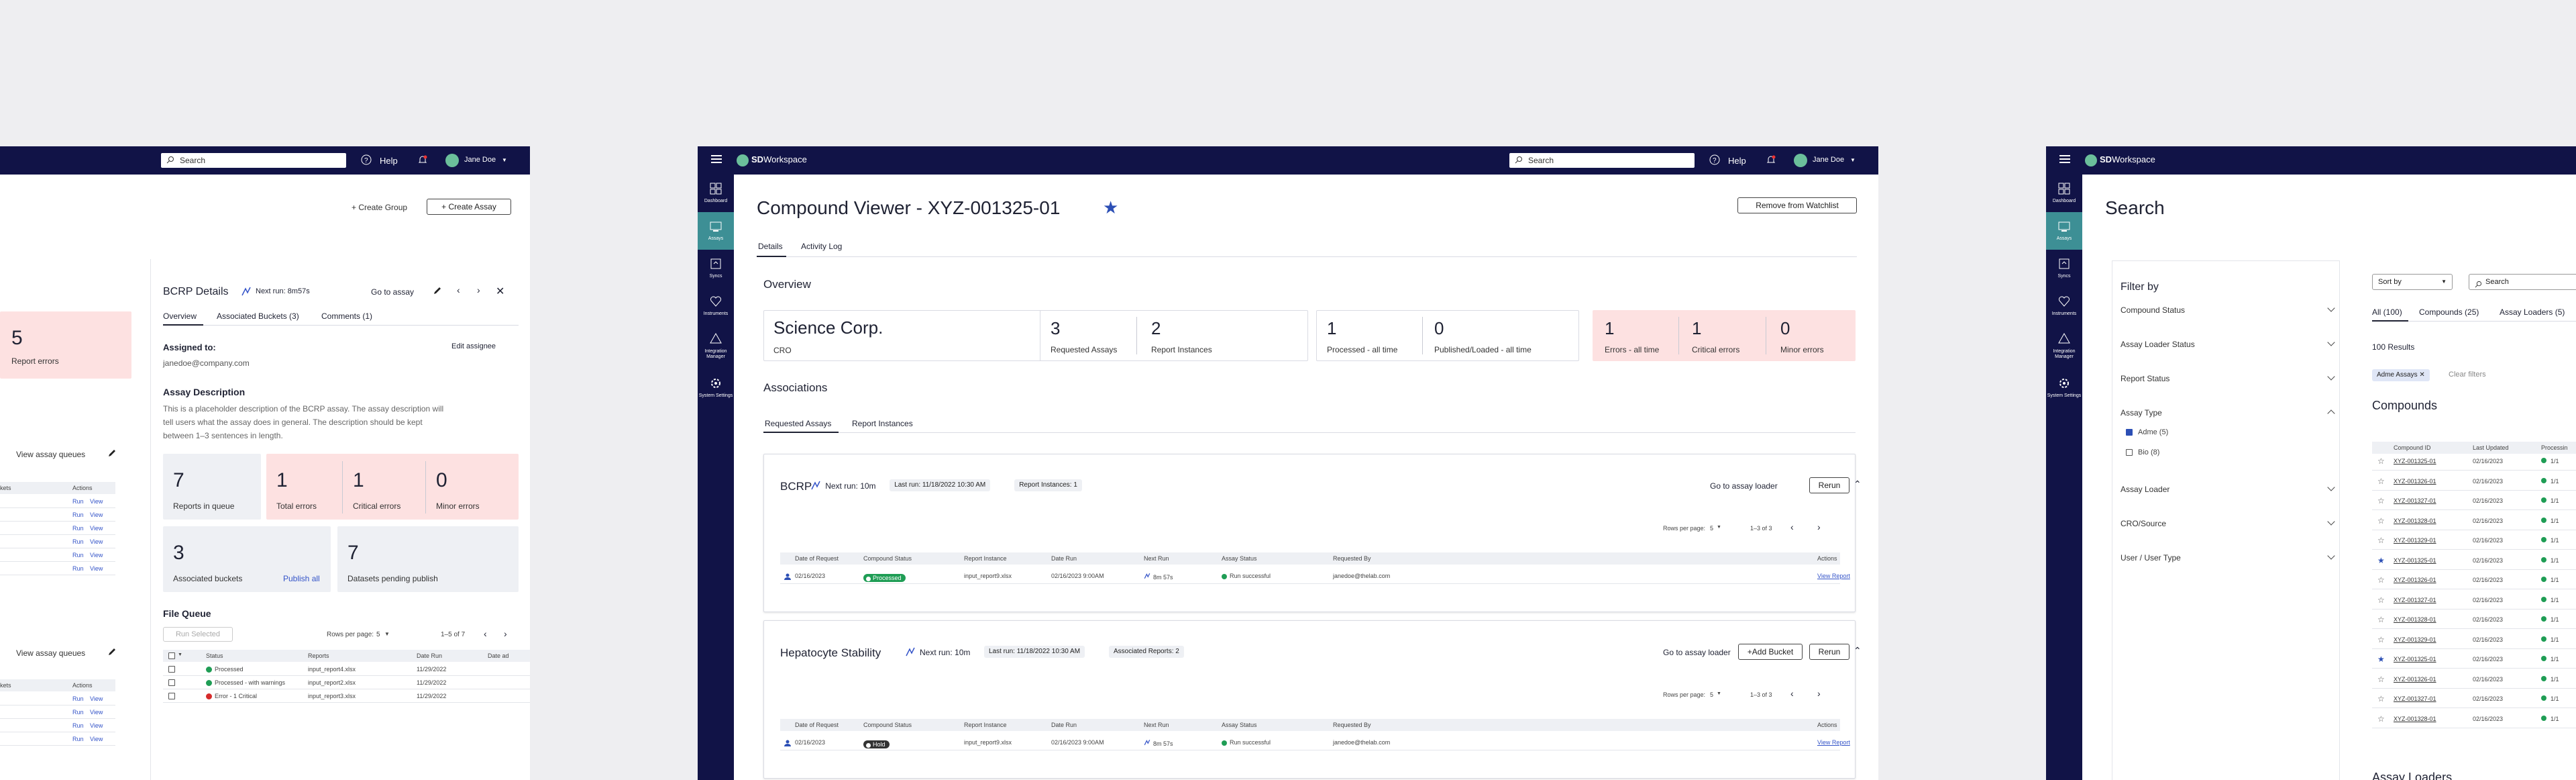  Describe the element at coordinates (301, 578) in the screenshot. I see `publish-all-link: Publish all` at that location.